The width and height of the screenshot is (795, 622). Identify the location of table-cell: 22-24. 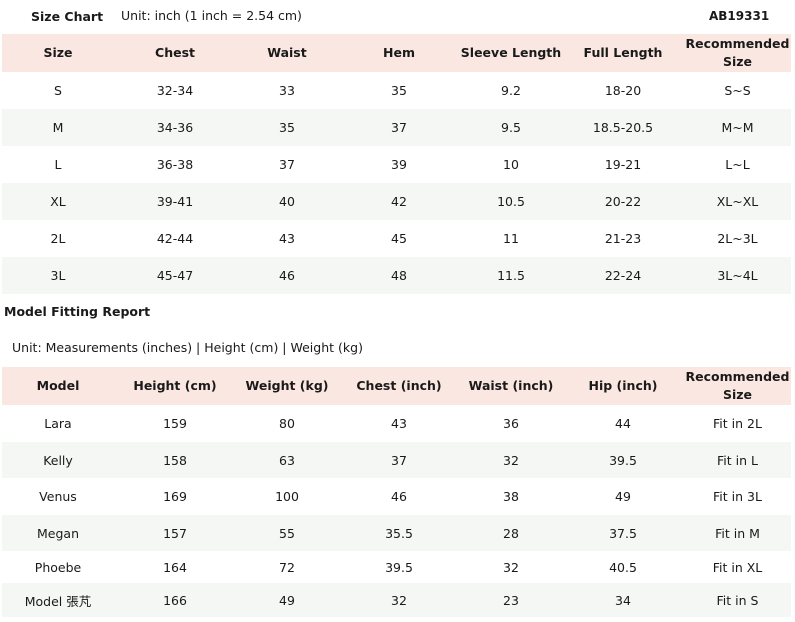
(623, 275).